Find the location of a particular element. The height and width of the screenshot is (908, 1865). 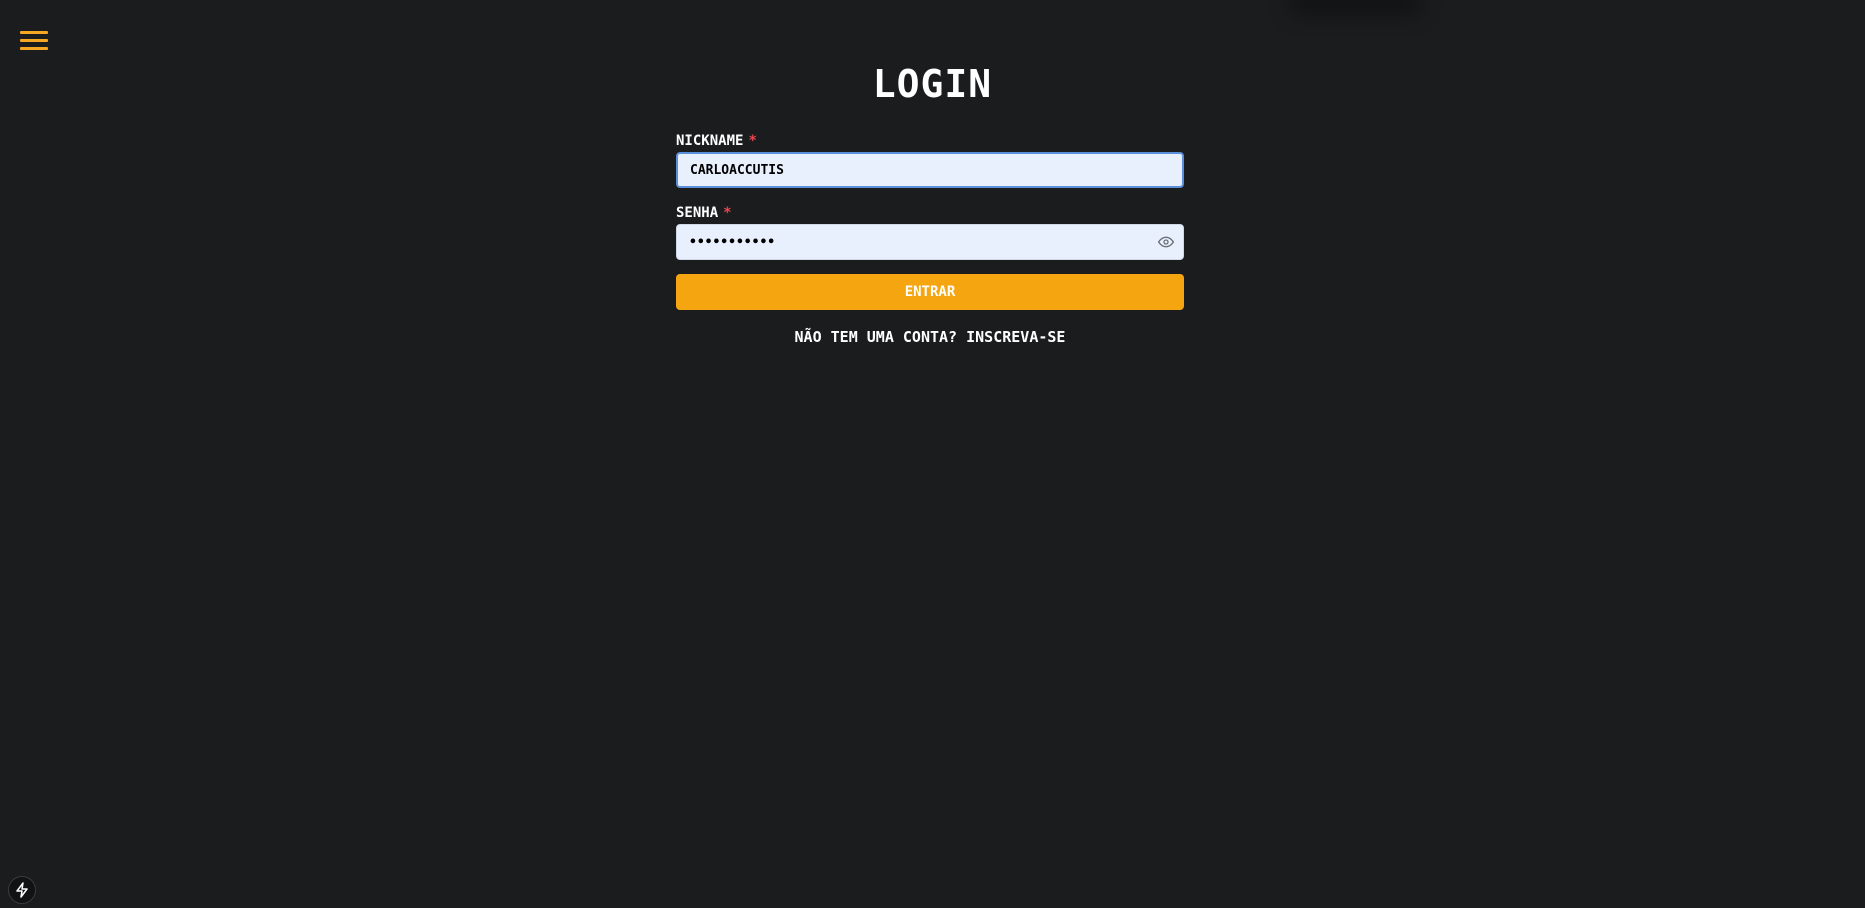

eye-icon is located at coordinates (1166, 242).